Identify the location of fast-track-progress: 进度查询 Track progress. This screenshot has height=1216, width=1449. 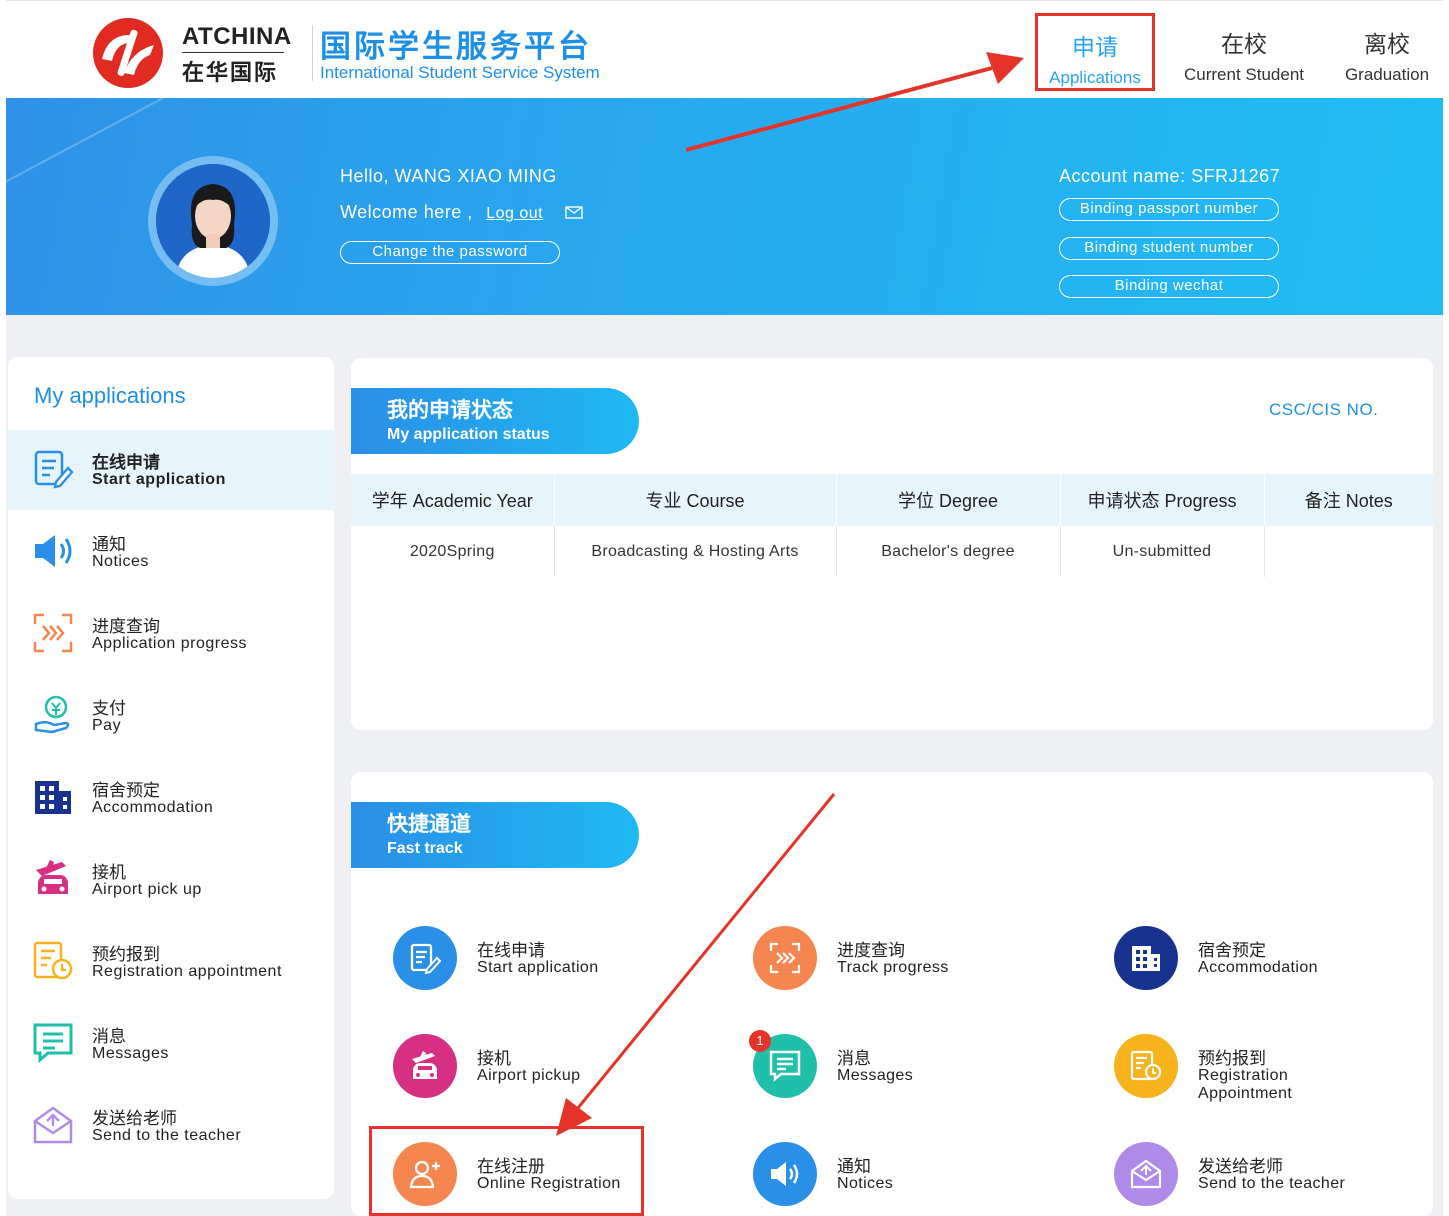
(903, 966).